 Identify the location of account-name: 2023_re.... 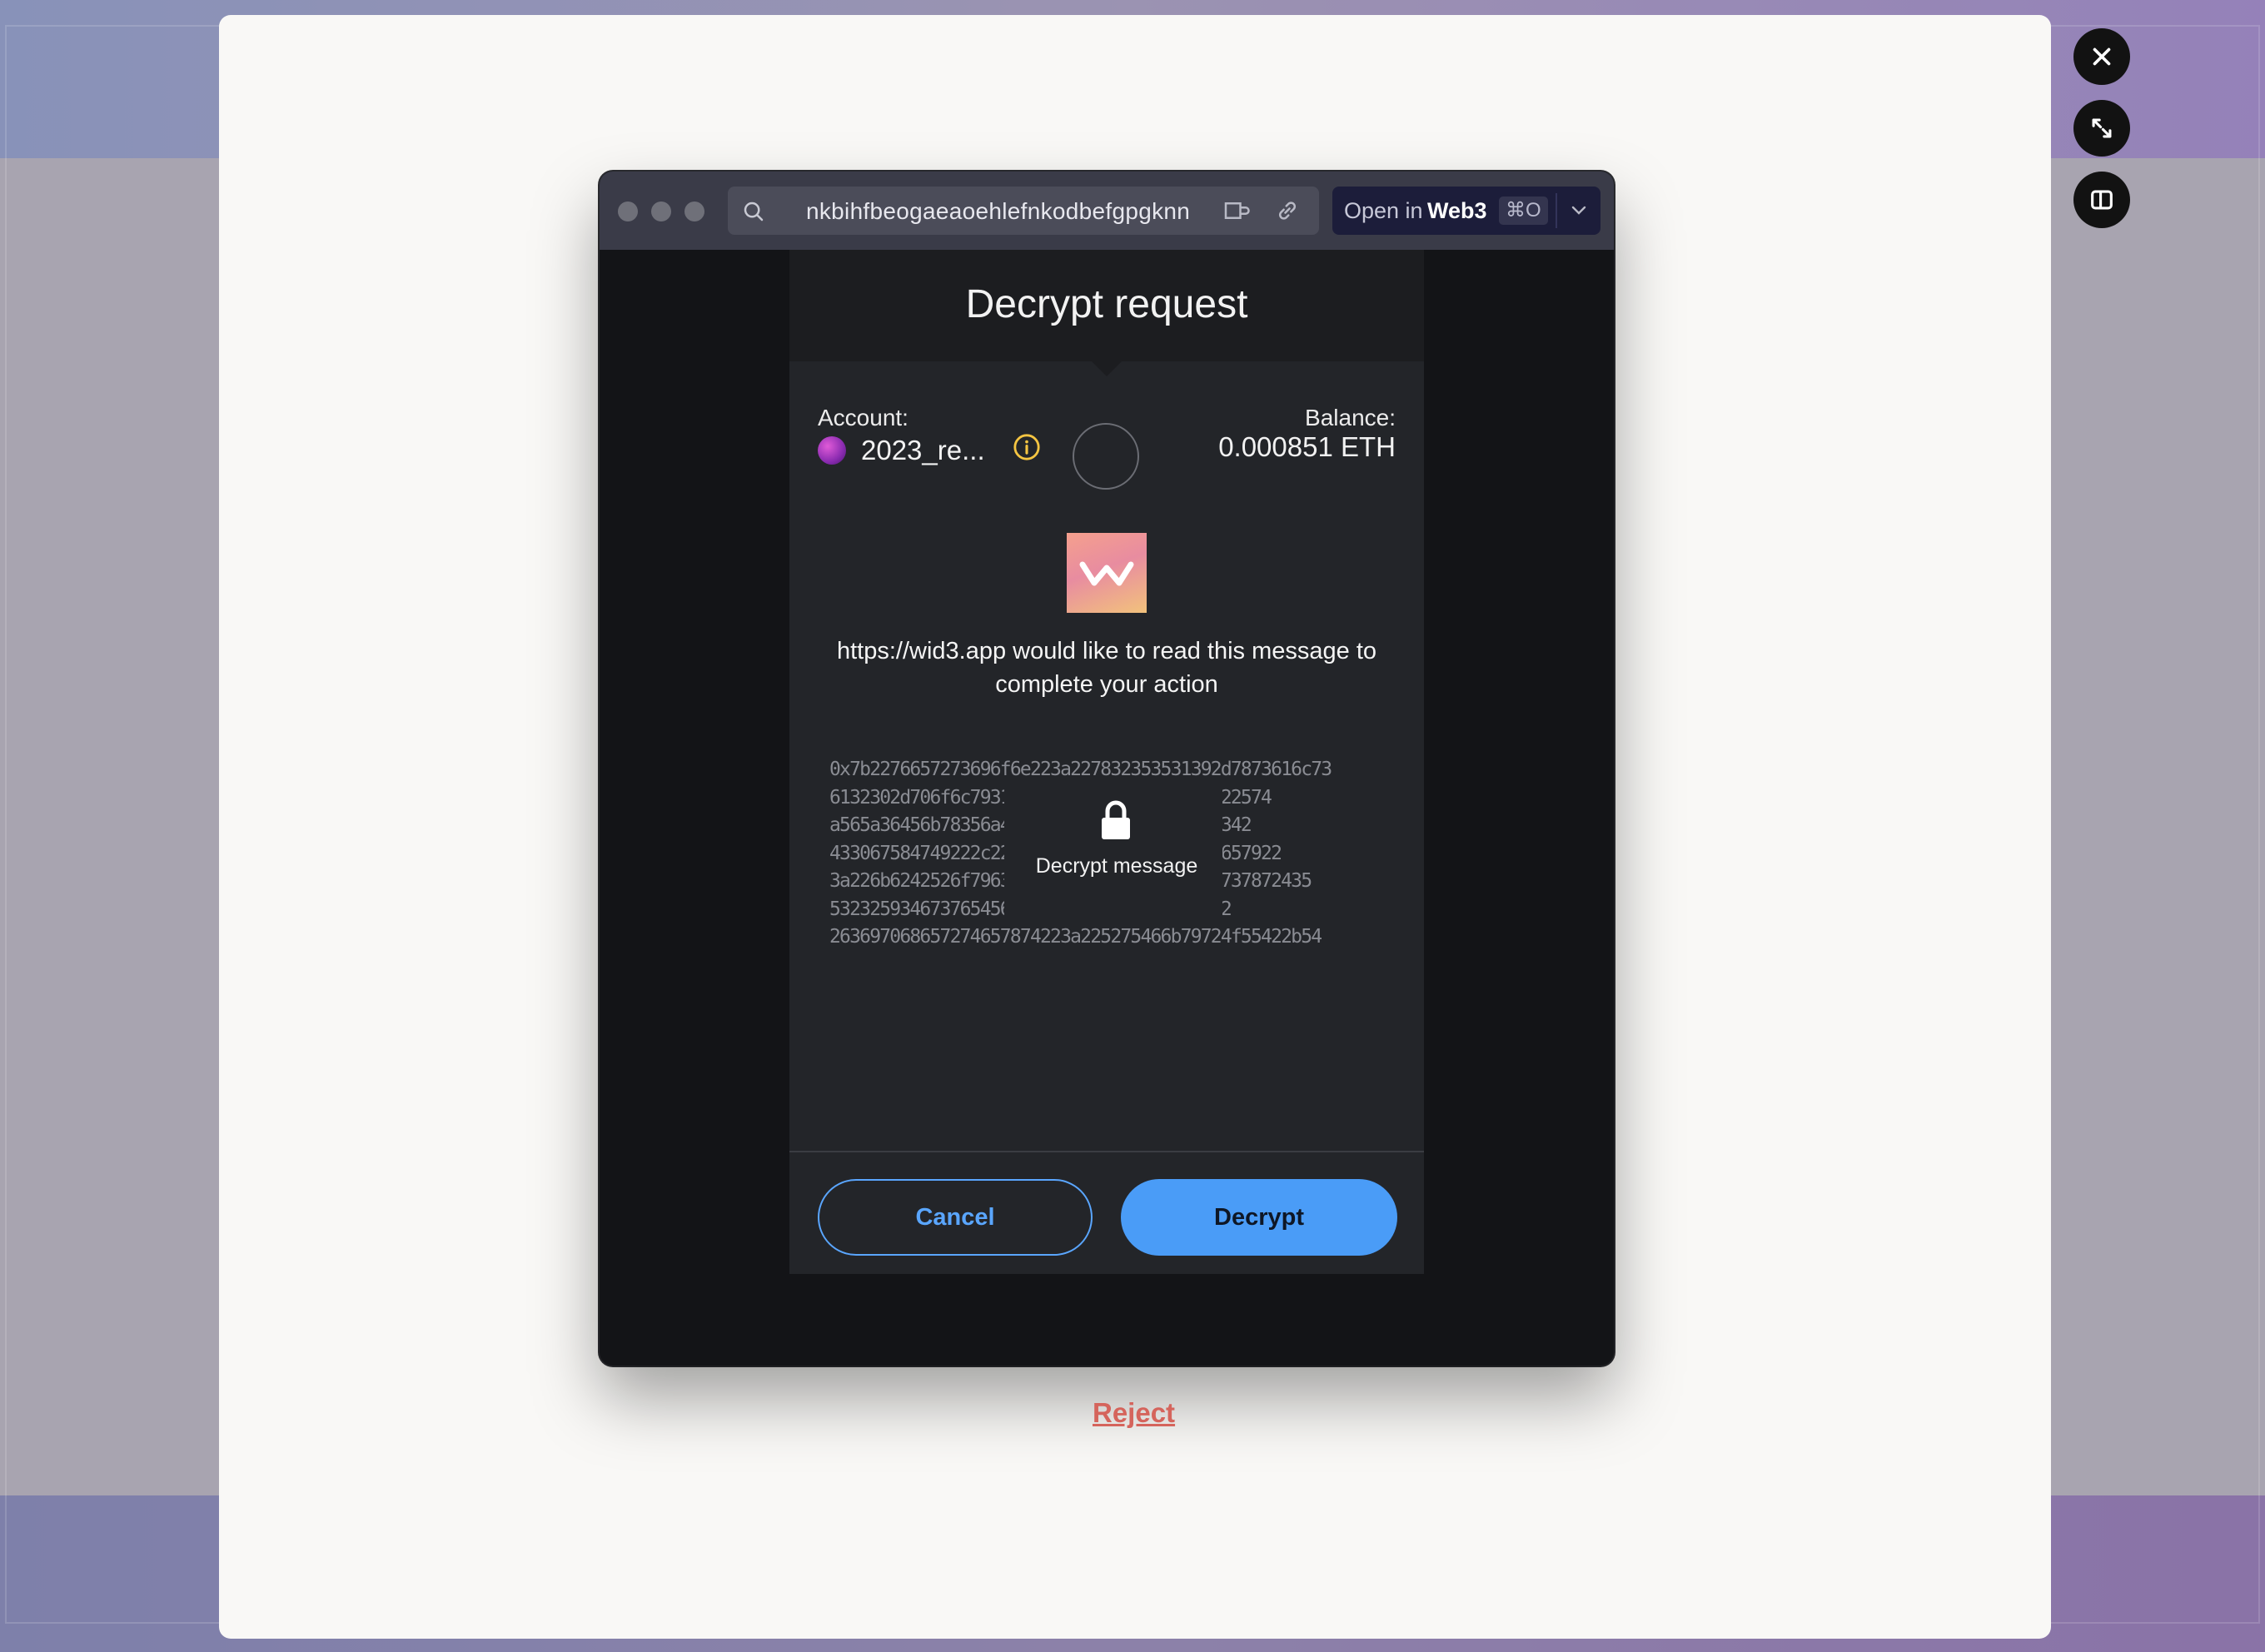
(923, 450).